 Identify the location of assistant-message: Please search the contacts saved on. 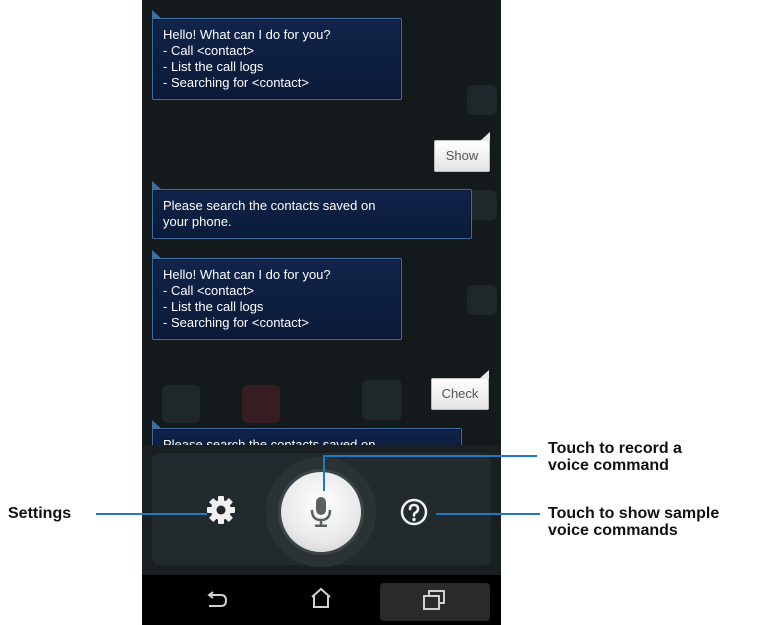
(307, 432).